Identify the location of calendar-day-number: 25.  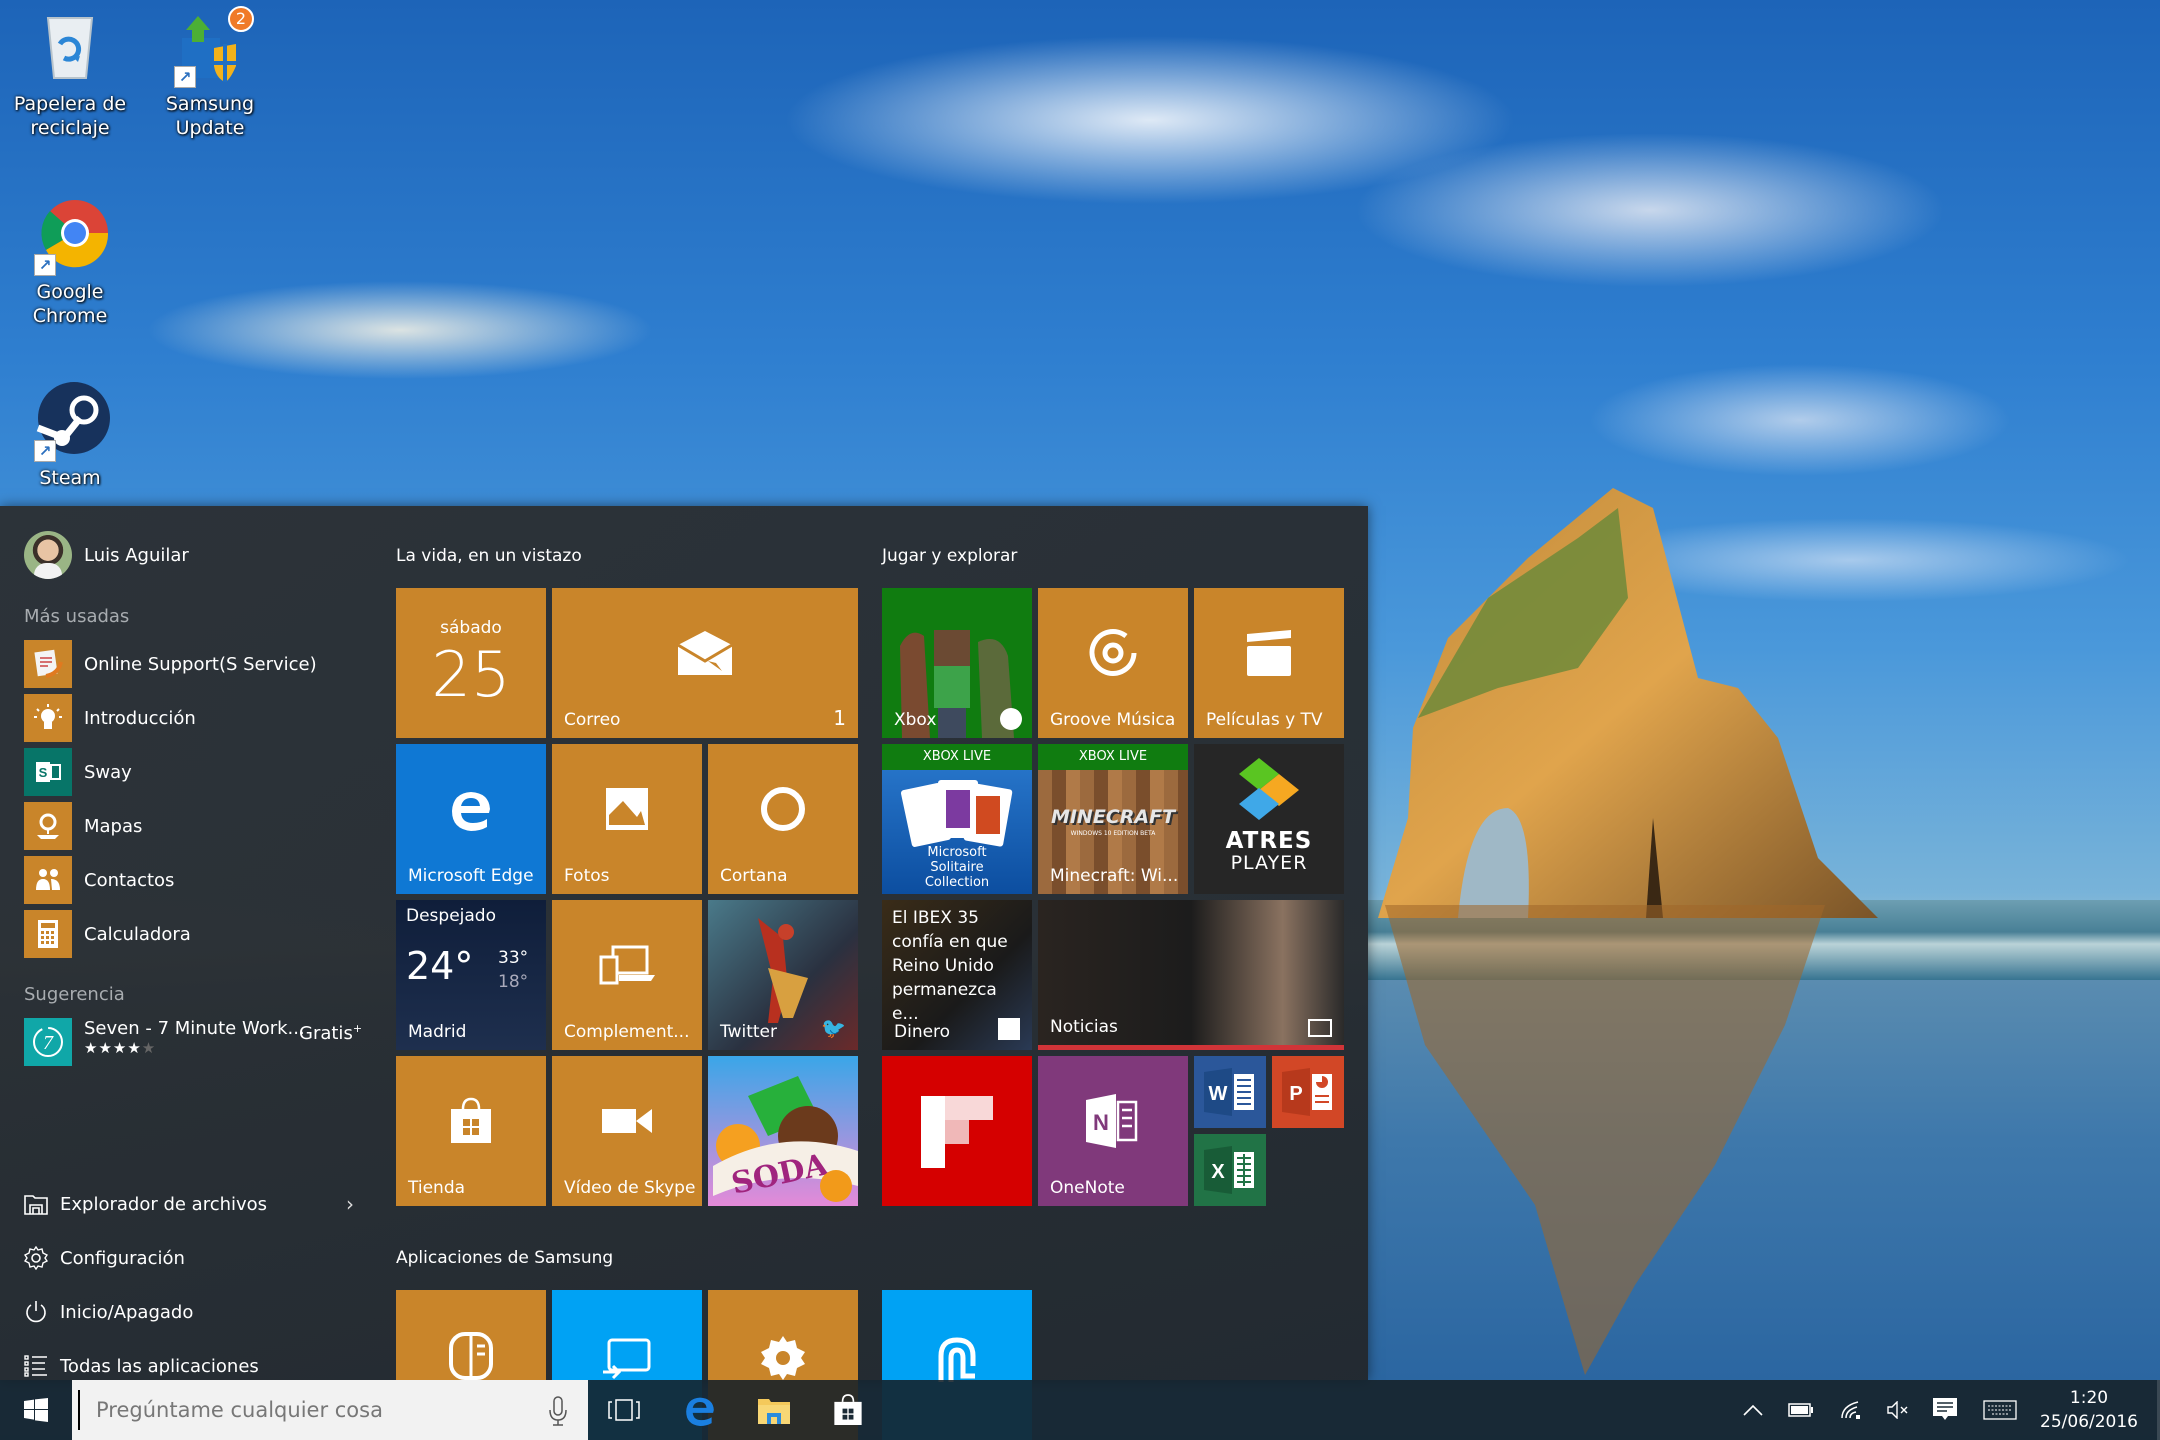
(471, 674).